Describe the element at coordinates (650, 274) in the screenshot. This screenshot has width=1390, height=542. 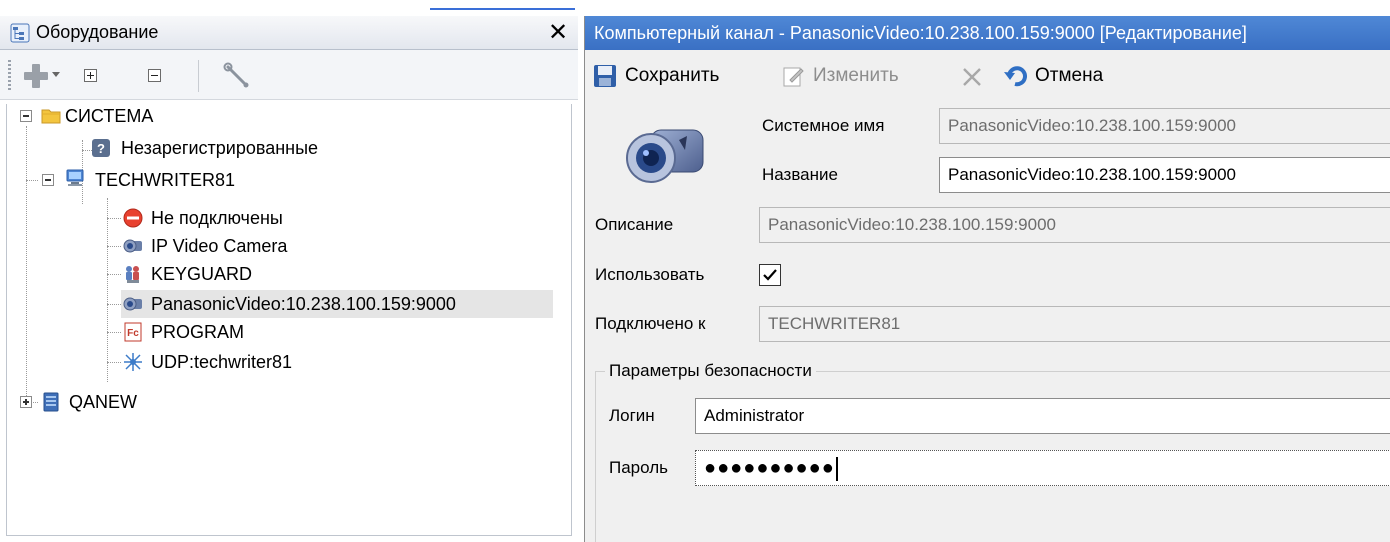
I see `use-label: Использовать` at that location.